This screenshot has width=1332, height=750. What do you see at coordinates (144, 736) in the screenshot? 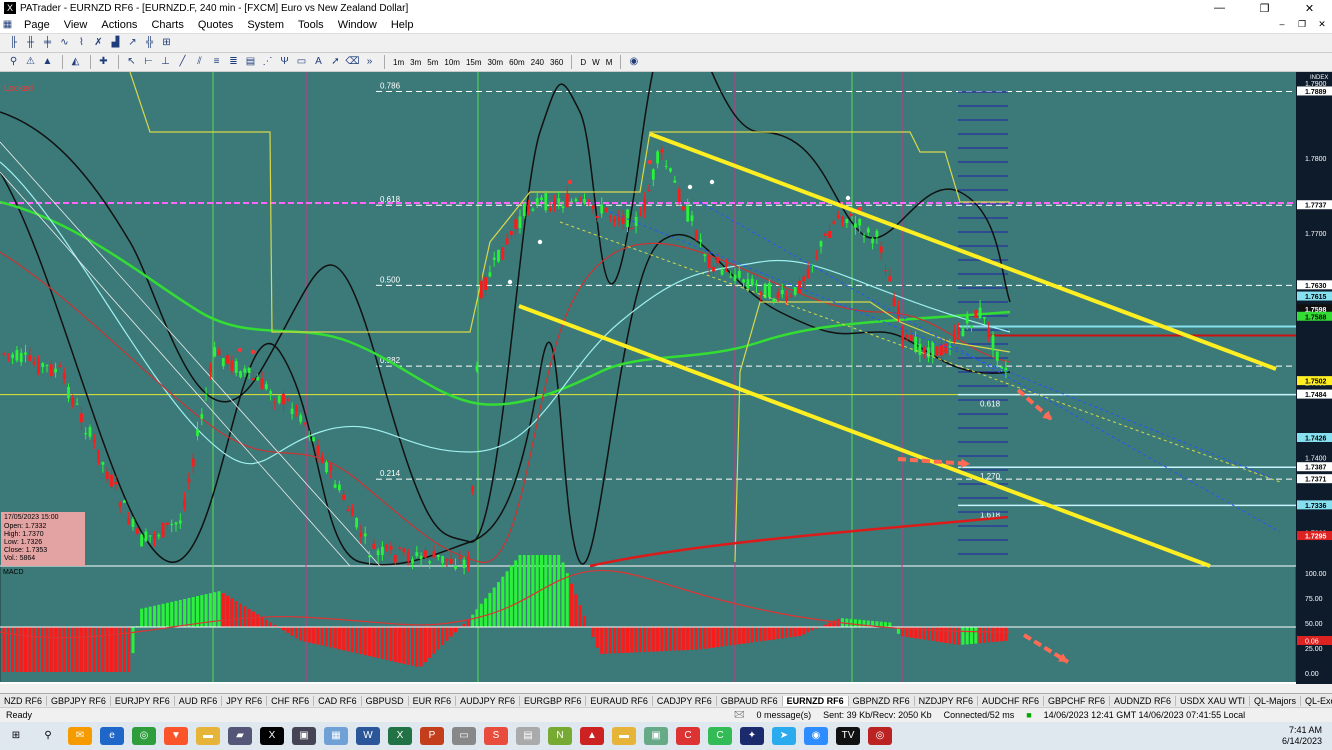
I see `chrome-icon: ◎` at bounding box center [144, 736].